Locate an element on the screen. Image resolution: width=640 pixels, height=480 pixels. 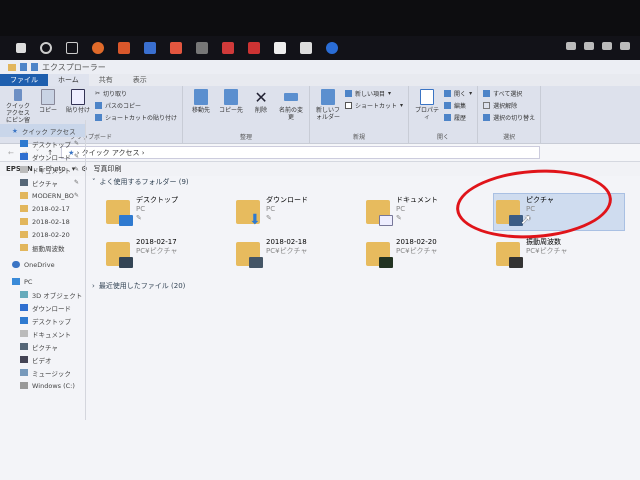
delete-icon: ✕ is located at coordinates (261, 97).